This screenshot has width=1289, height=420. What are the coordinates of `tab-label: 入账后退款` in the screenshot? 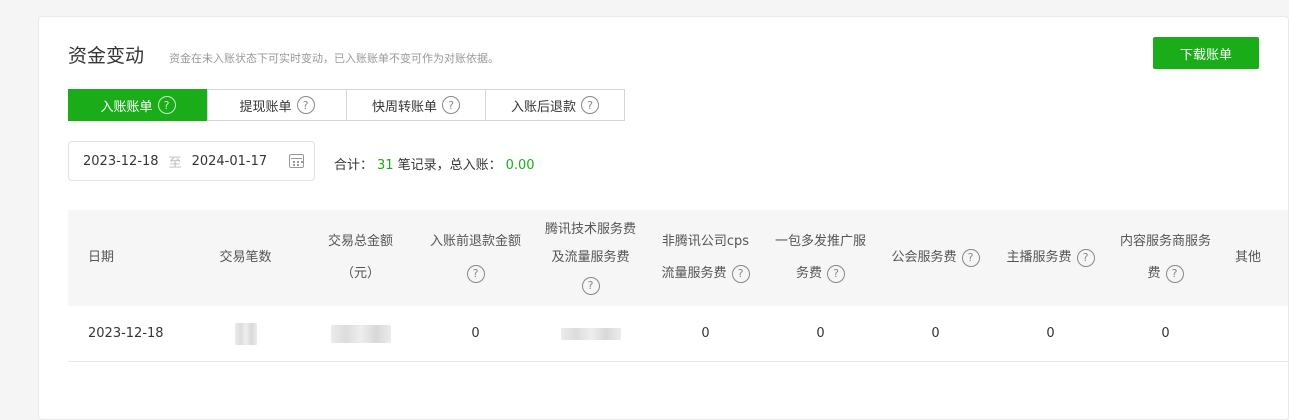 It's located at (543, 107).